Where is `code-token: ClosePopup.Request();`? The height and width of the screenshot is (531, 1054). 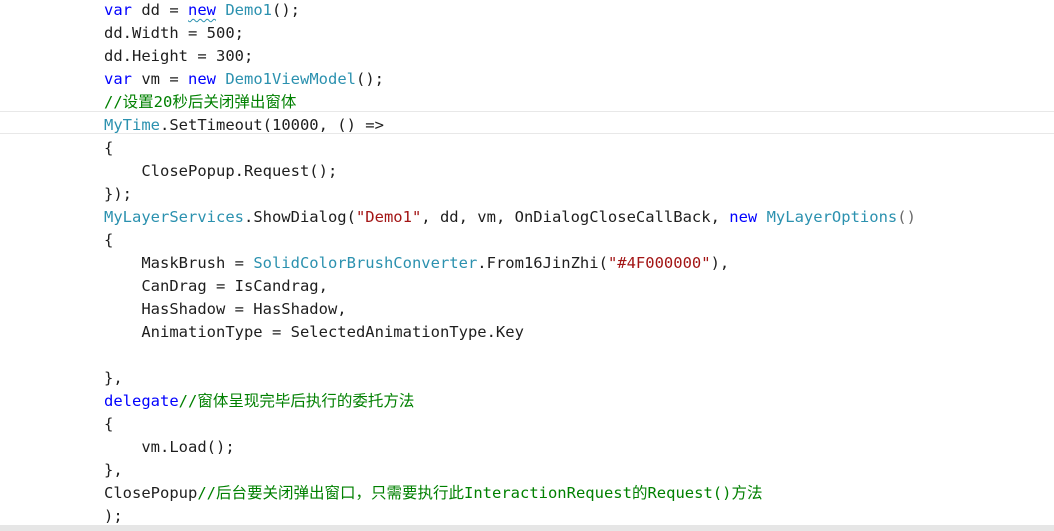
code-token: ClosePopup.Request(); is located at coordinates (221, 171).